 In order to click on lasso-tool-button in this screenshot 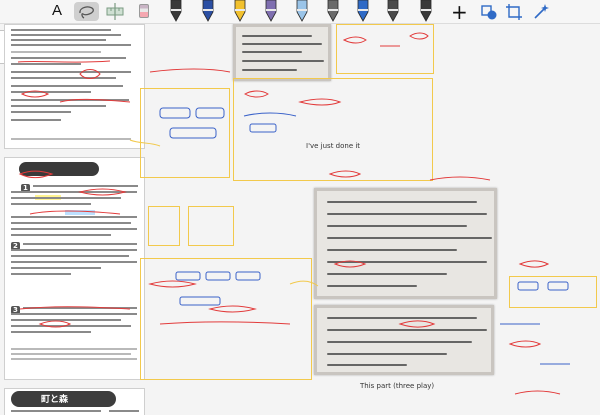, I will do `click(86, 11)`.